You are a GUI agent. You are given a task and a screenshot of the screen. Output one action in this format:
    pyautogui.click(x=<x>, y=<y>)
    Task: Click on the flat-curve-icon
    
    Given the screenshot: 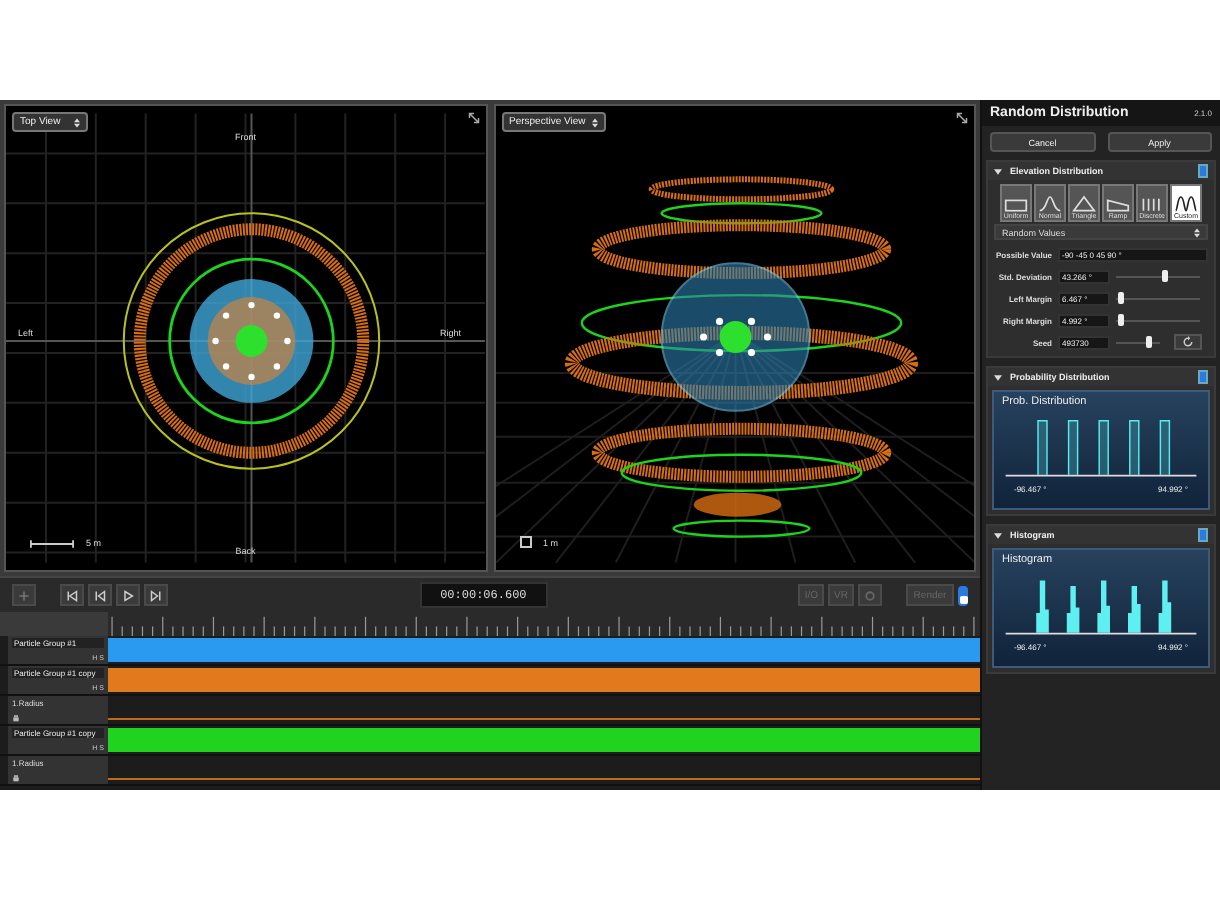 What is the action you would take?
    pyautogui.click(x=1016, y=203)
    